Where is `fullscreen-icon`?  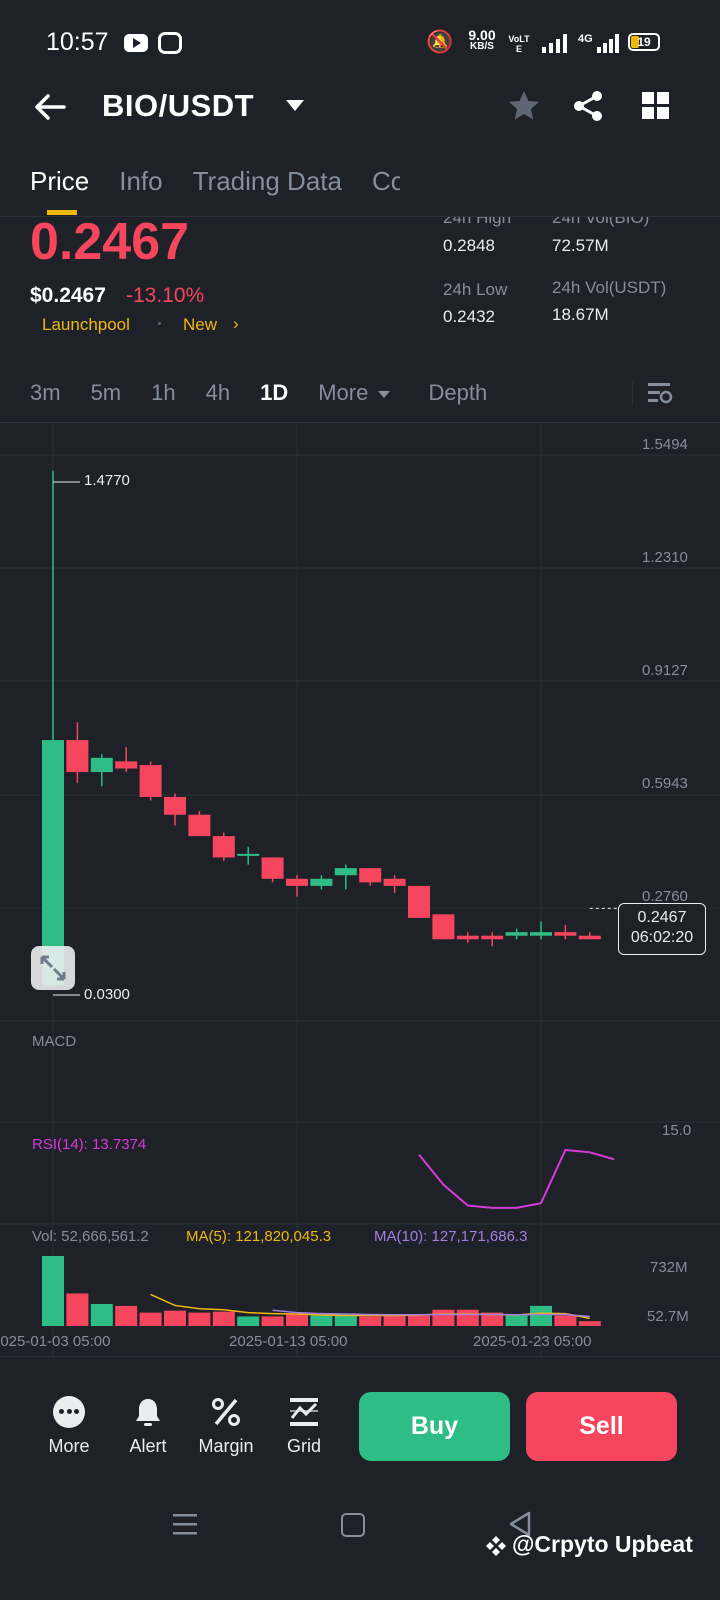 fullscreen-icon is located at coordinates (53, 968).